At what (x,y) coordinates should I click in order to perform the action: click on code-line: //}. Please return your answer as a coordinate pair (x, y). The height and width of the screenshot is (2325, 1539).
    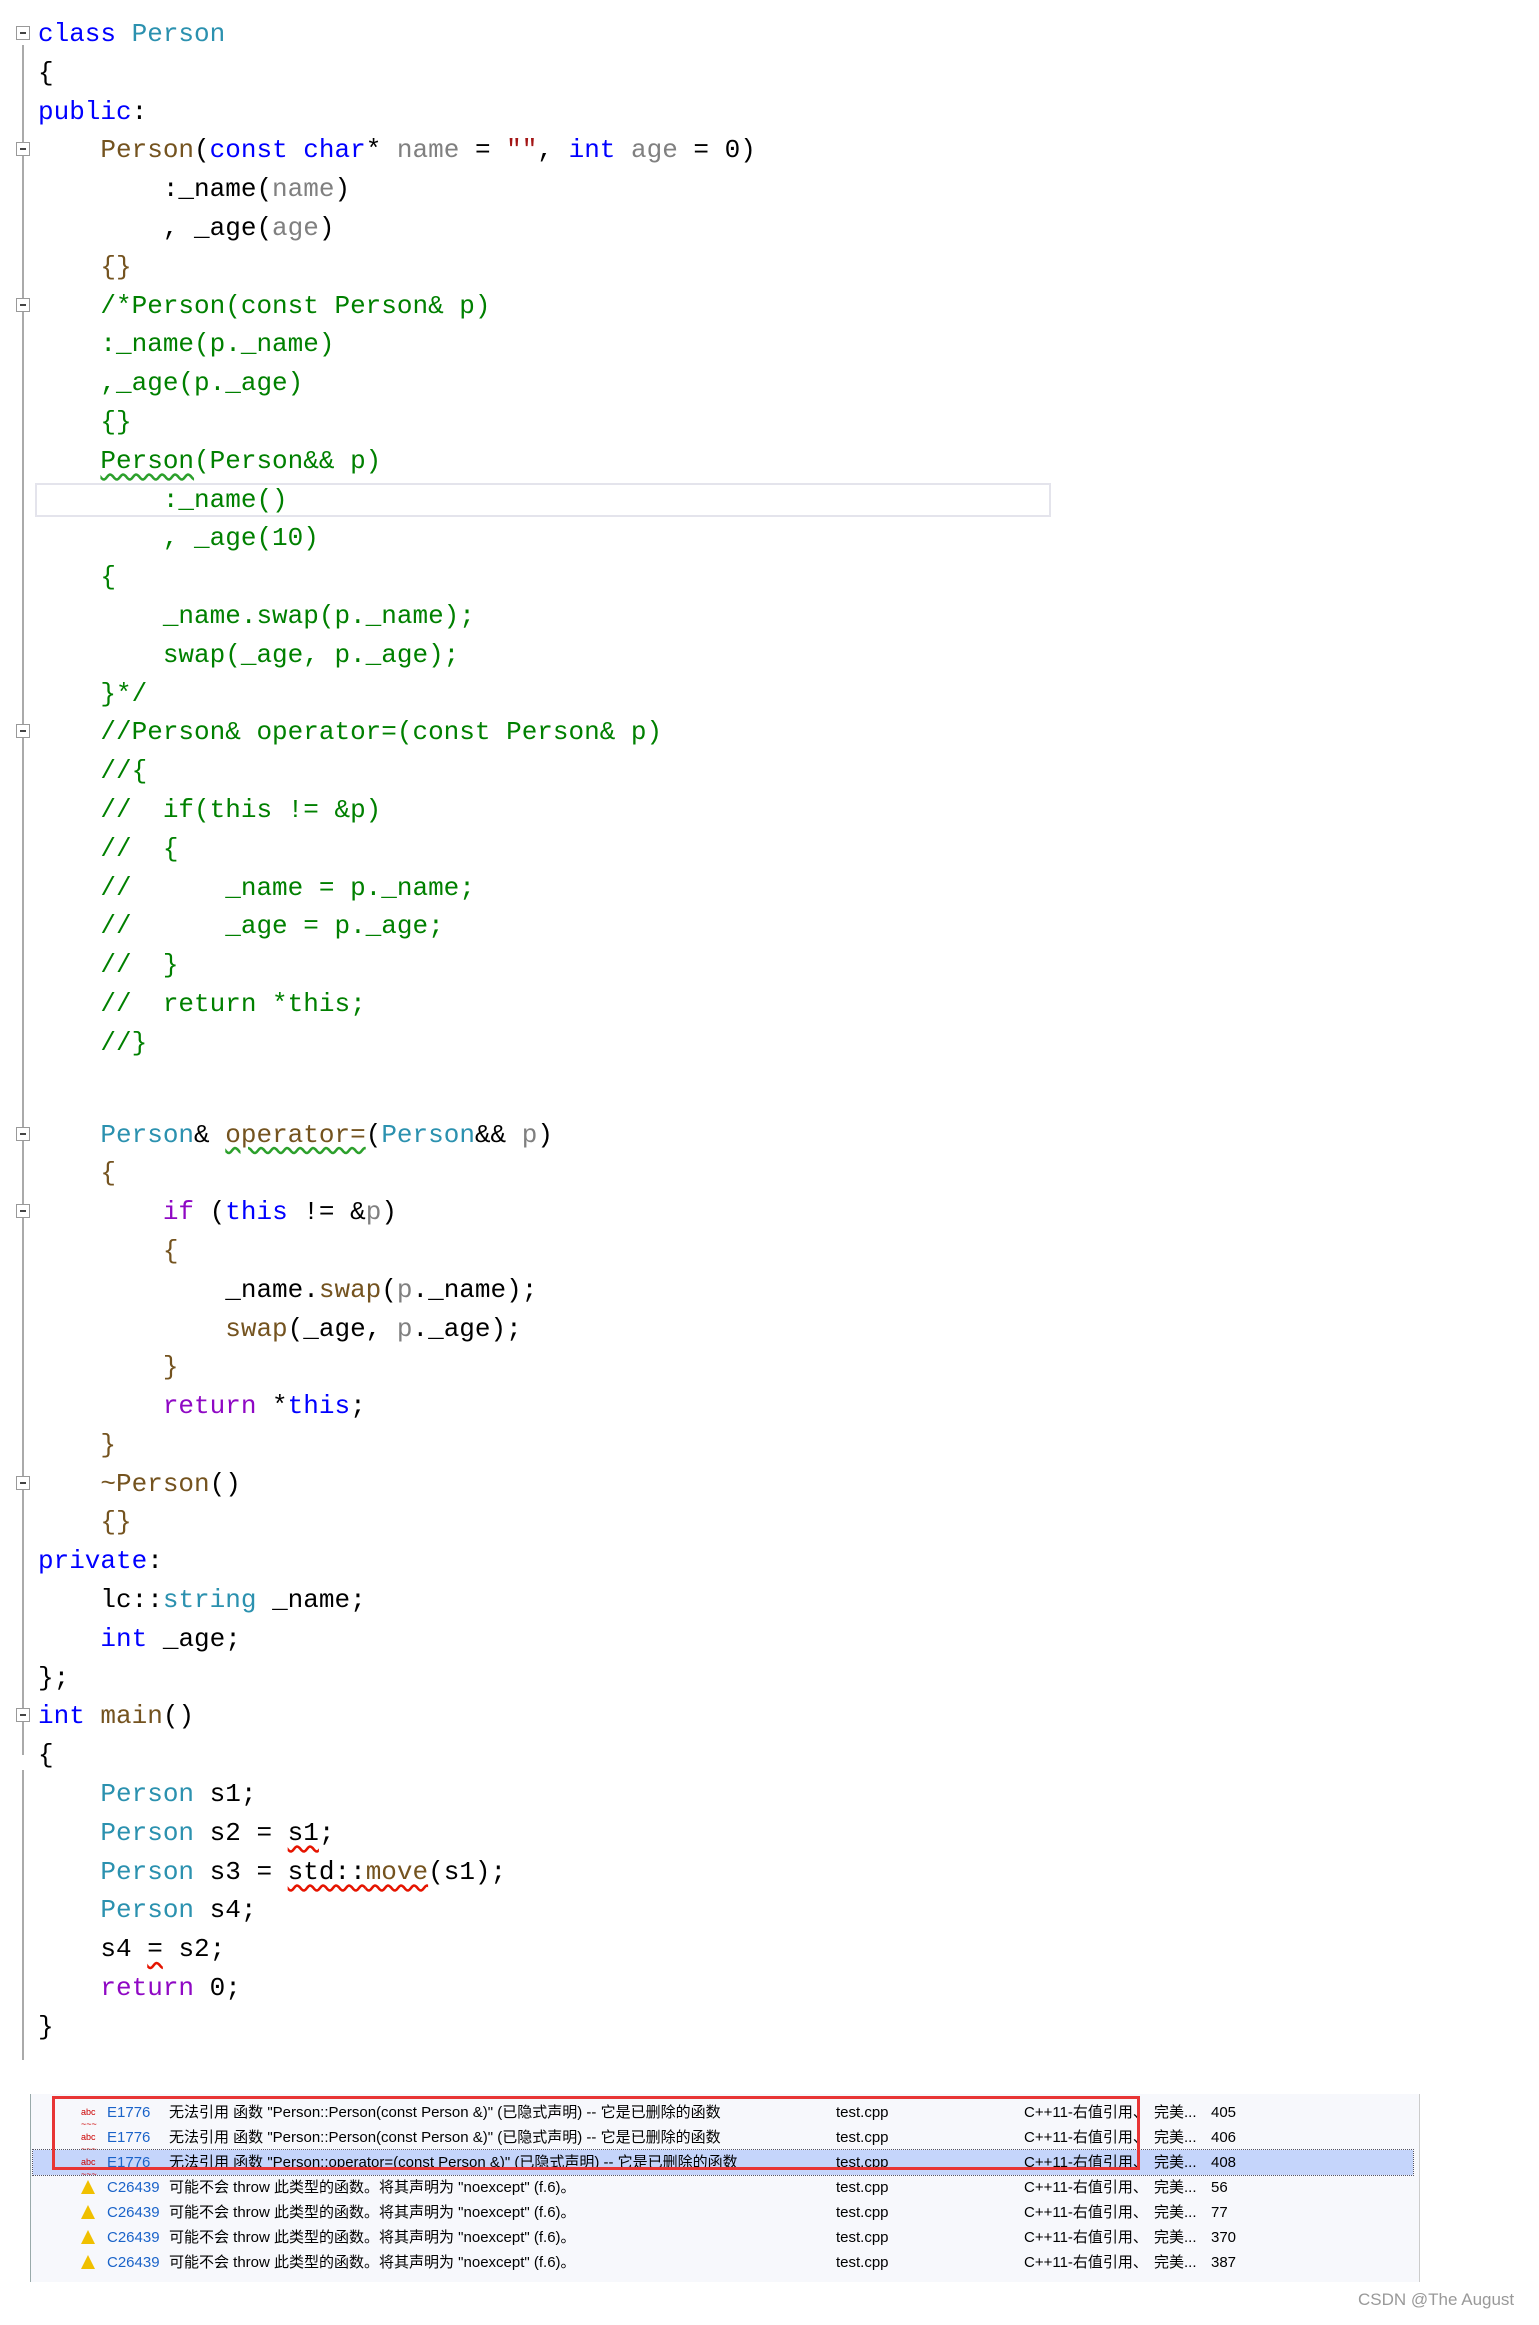
    Looking at the image, I should click on (769, 1043).